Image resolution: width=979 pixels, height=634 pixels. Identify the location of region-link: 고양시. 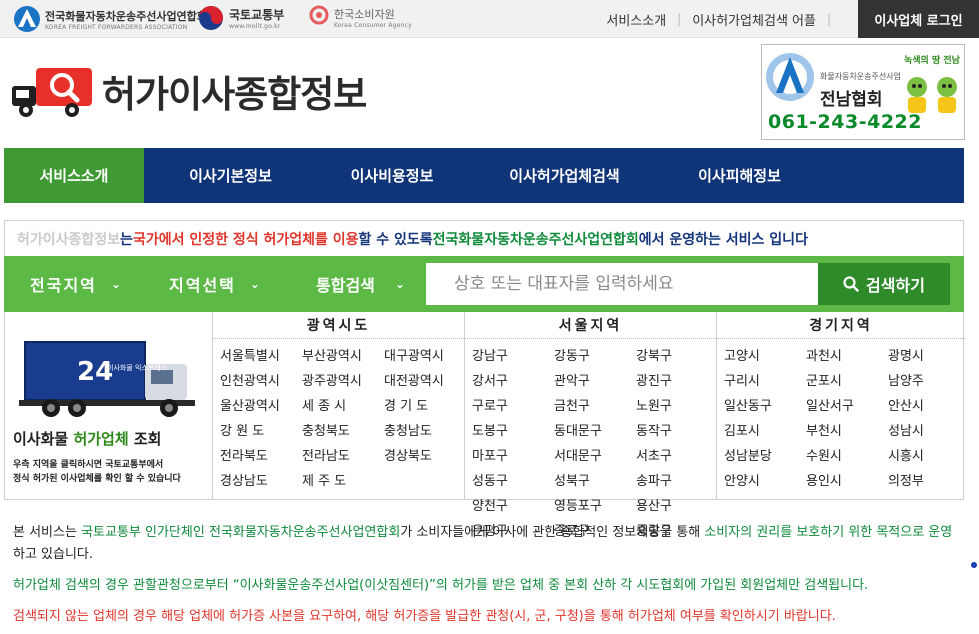
(765, 354).